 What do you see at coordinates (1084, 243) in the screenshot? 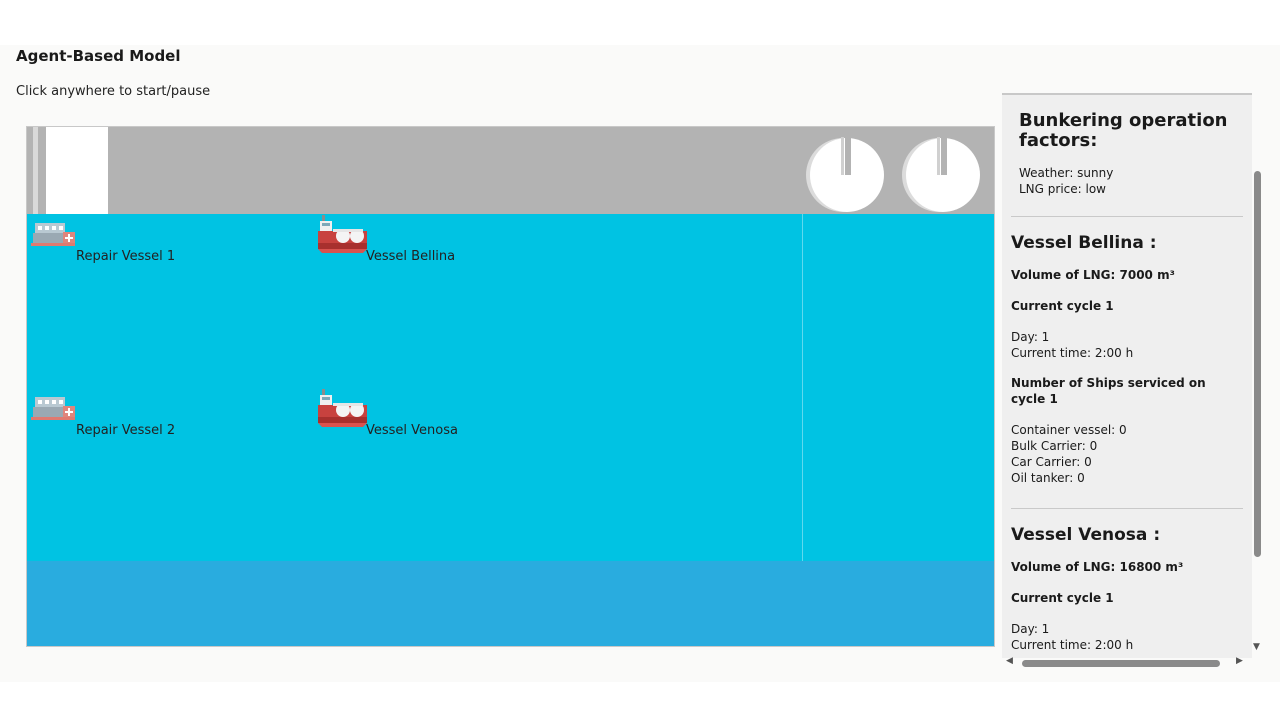
I see `vessel-title: Vessel Bellina :` at bounding box center [1084, 243].